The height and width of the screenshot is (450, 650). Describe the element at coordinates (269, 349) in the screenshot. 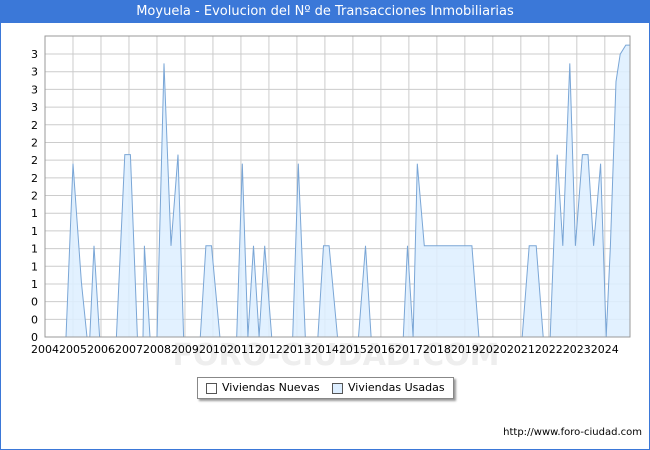

I see `x-tick-label: 2012` at that location.